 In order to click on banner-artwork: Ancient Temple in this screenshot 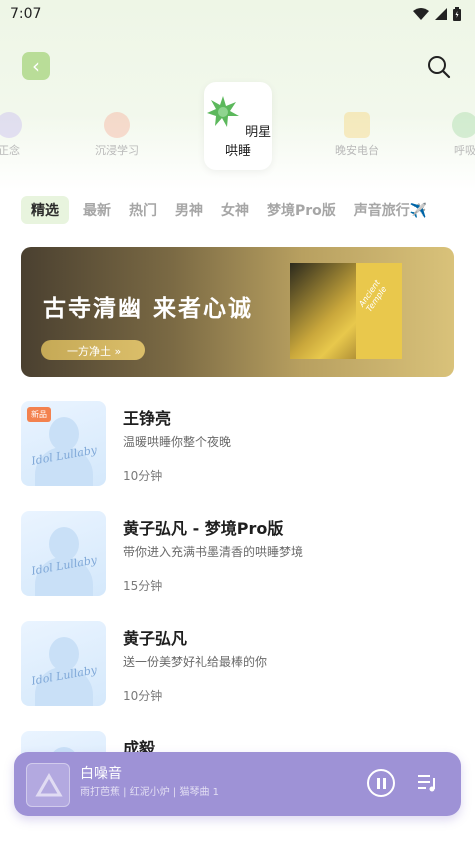, I will do `click(346, 311)`.